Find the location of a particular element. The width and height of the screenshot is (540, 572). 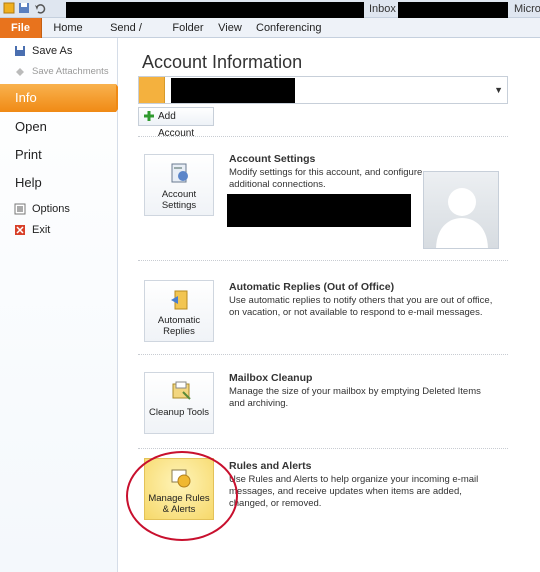

add-account-button: Add Account is located at coordinates (176, 123).